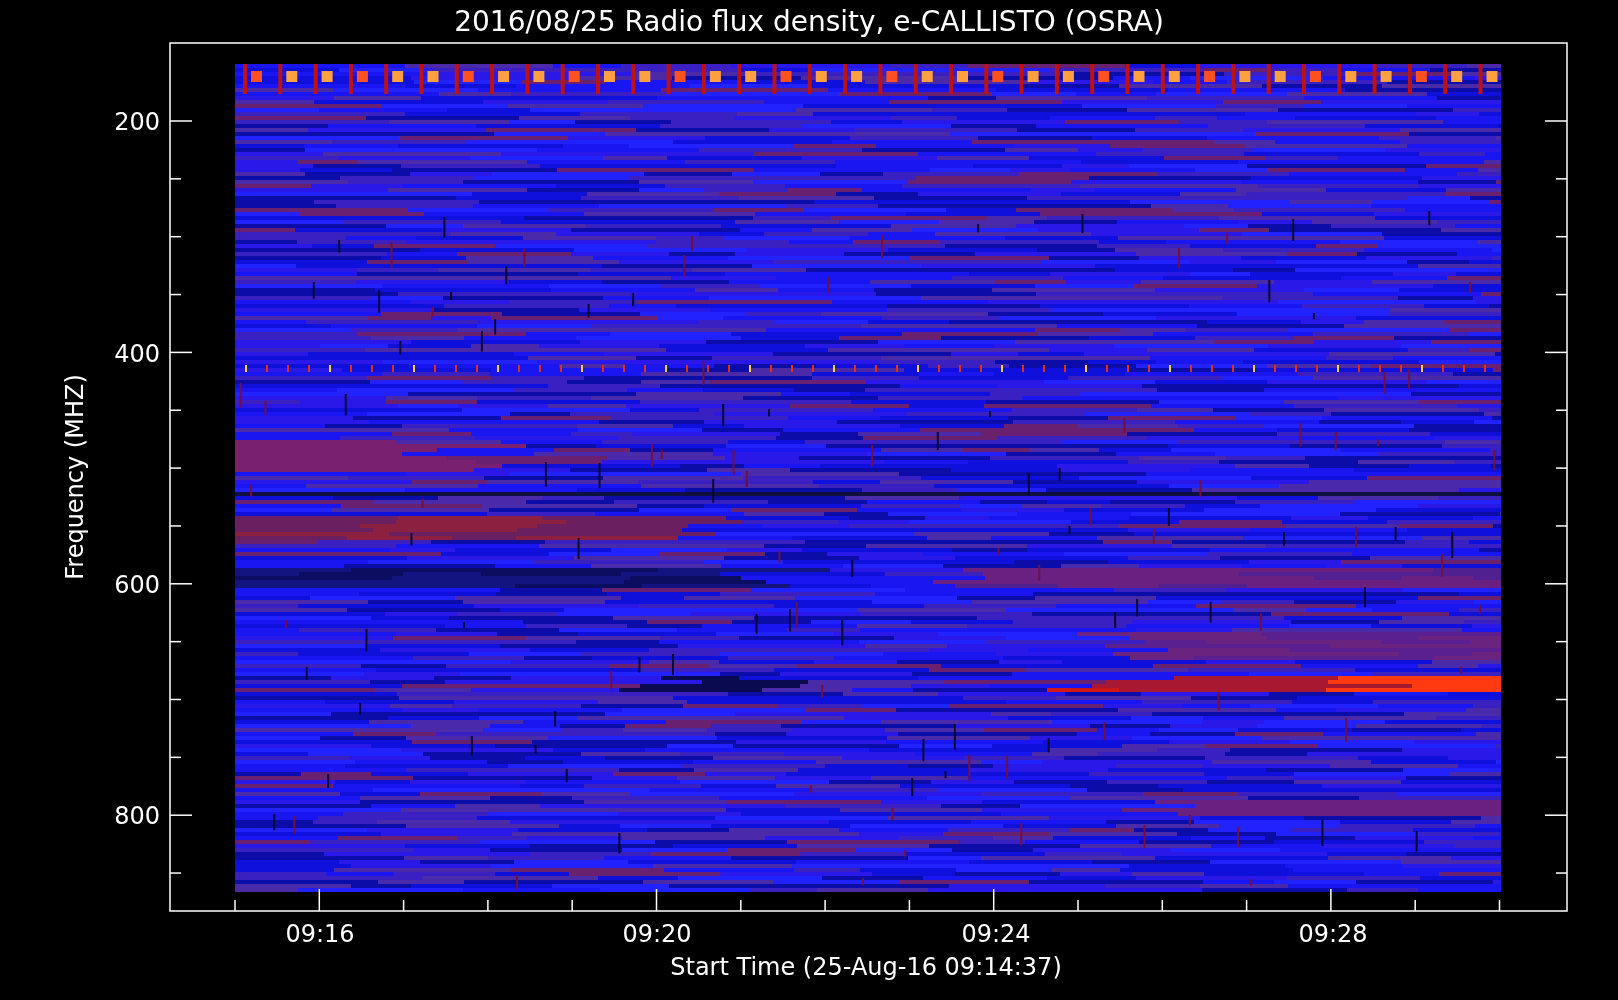  Describe the element at coordinates (809, 21) in the screenshot. I see `chart-title: 2016/08/25 Radio flux density, e-CALLISTO (OSRA)` at that location.